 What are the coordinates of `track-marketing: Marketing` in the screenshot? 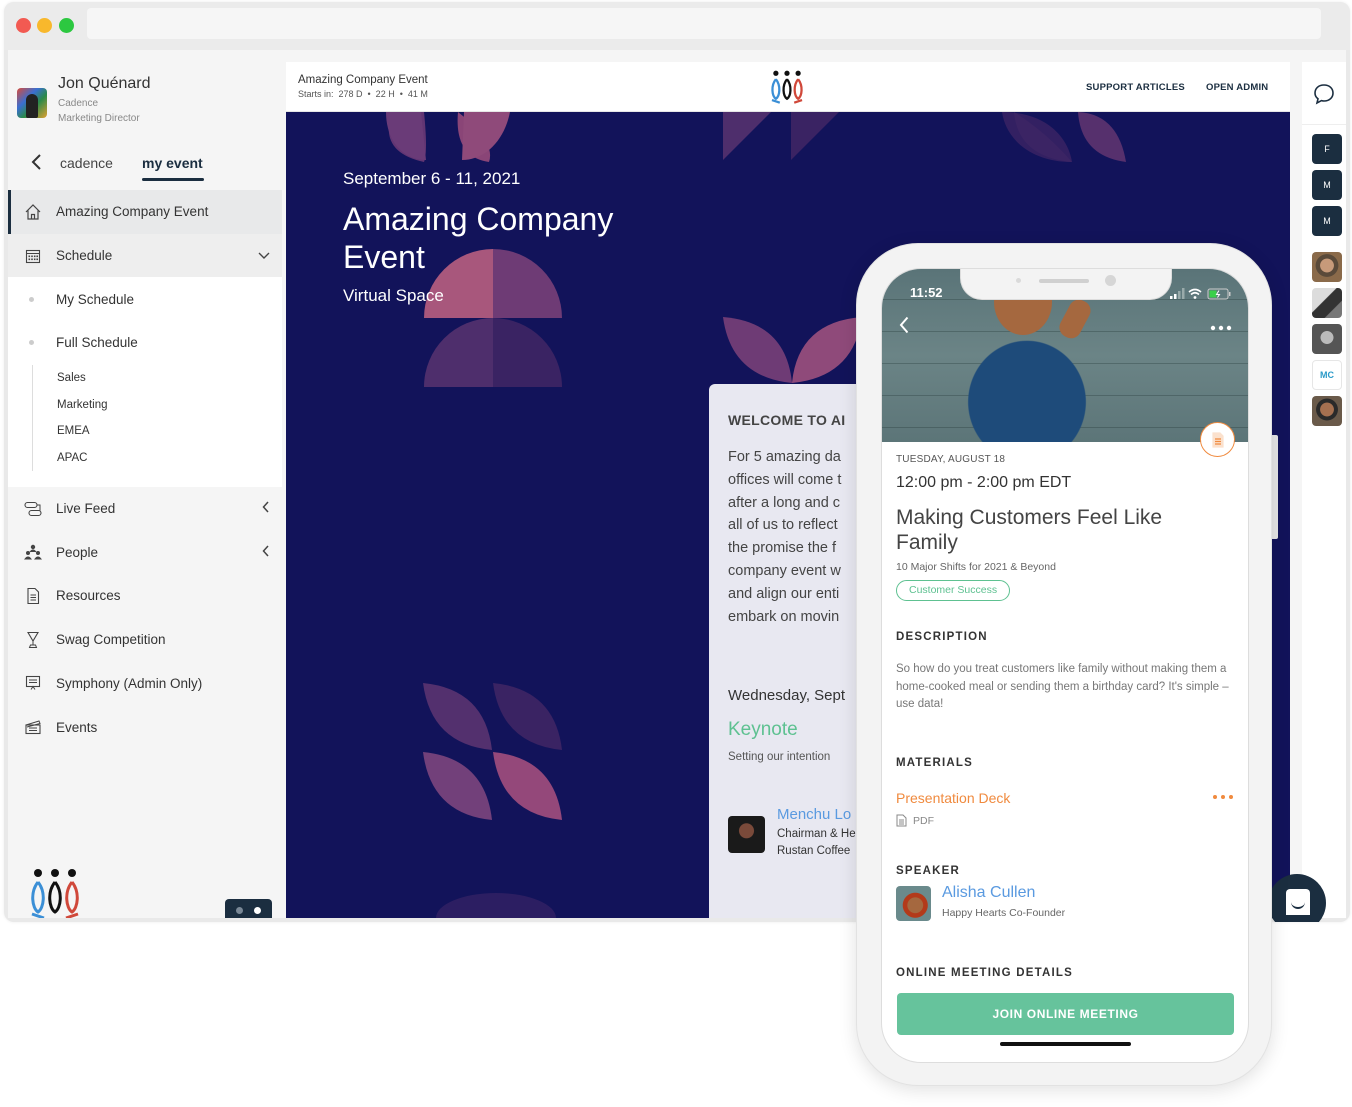 It's located at (169, 404).